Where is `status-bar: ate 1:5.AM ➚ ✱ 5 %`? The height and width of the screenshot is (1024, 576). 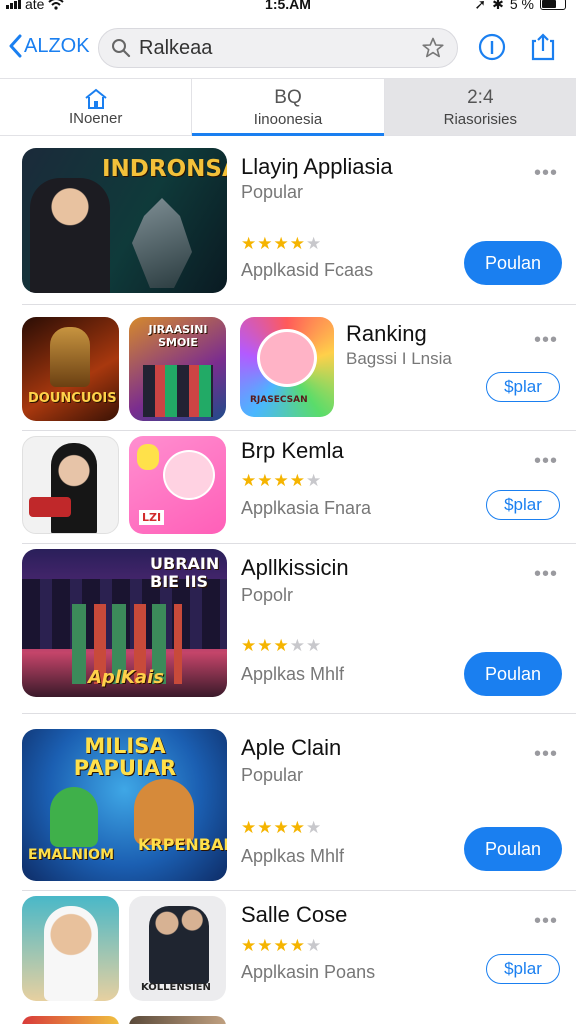 status-bar: ate 1:5.AM ➚ ✱ 5 % is located at coordinates (288, 7).